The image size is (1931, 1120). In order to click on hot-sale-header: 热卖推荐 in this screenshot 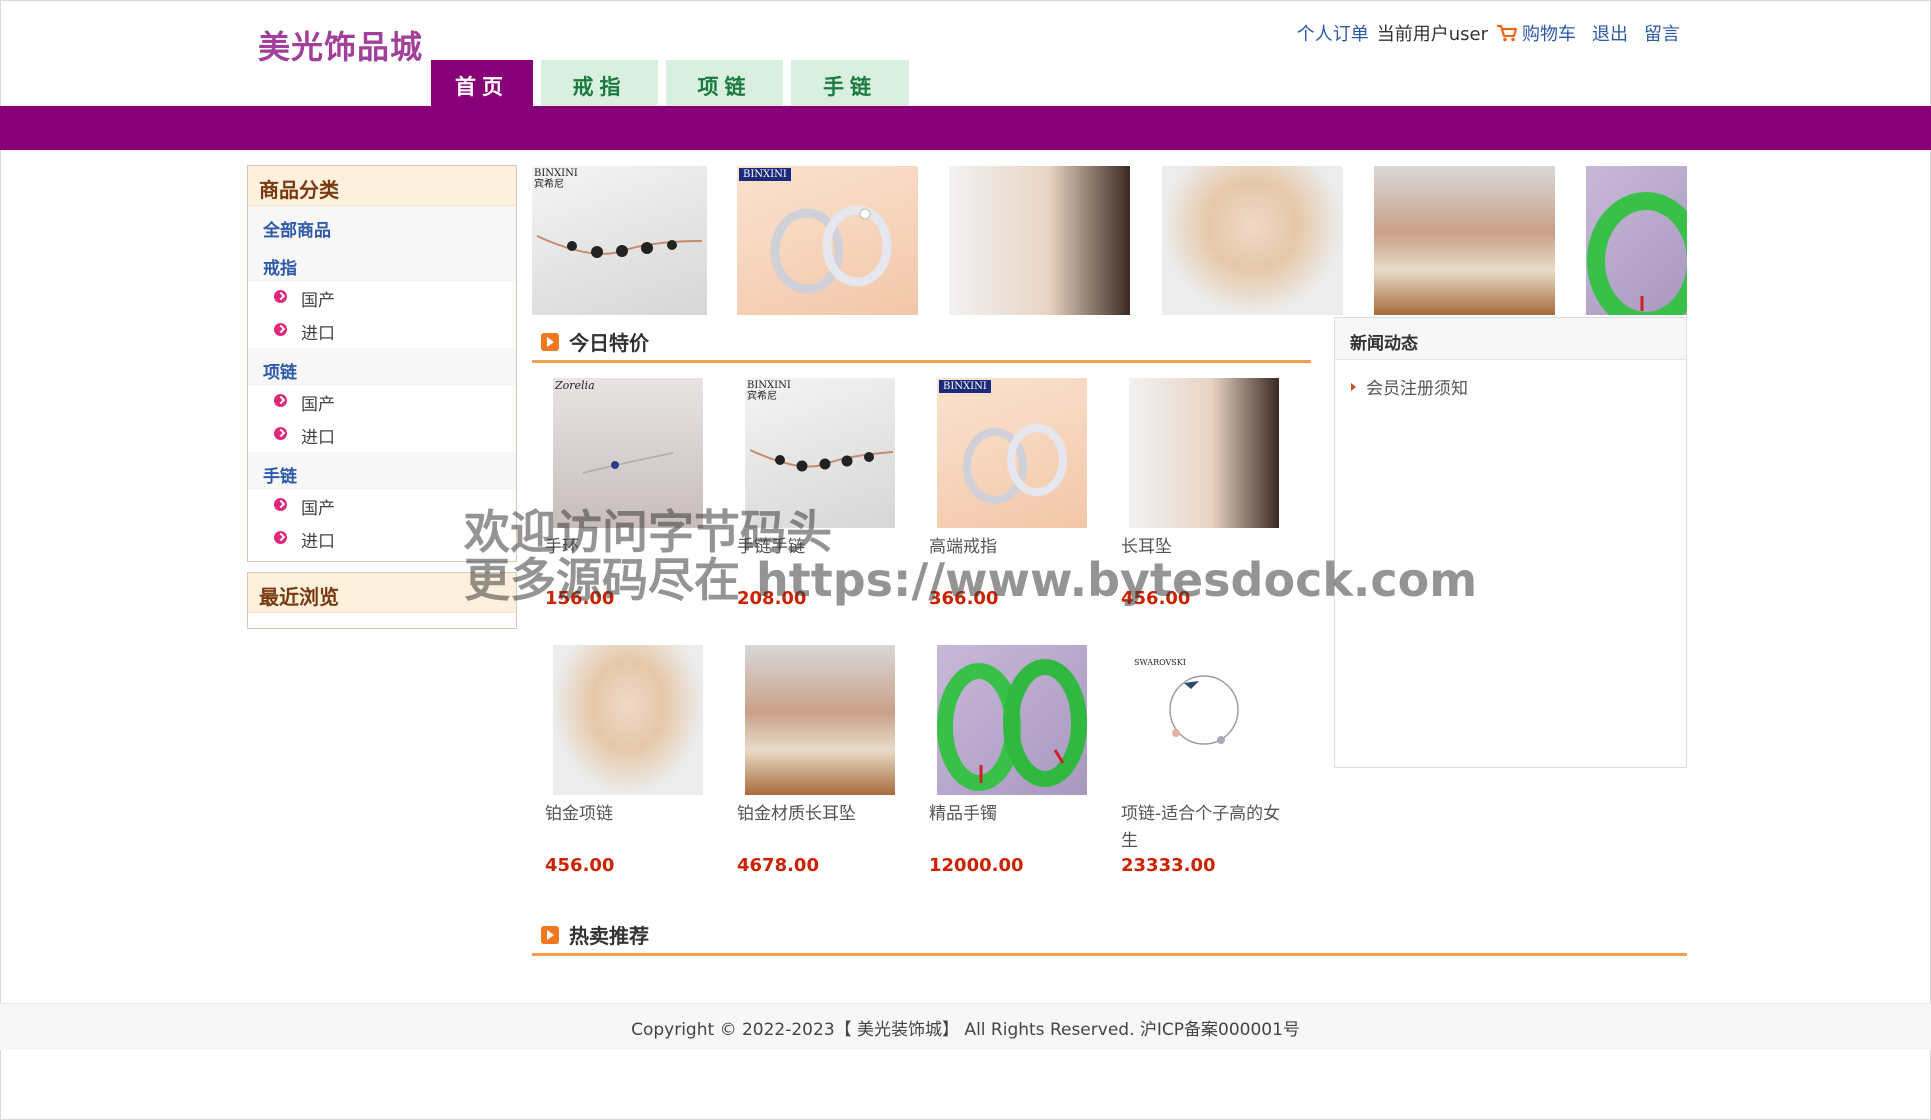, I will do `click(1109, 936)`.